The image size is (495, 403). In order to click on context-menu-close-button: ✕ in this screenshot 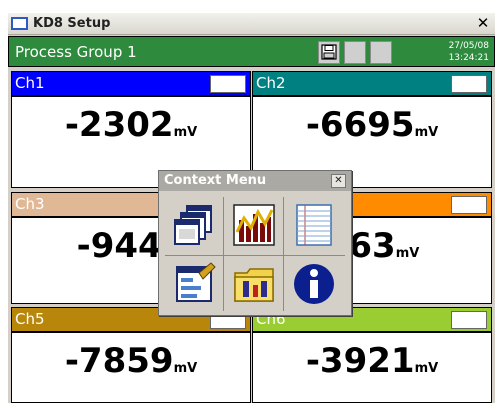, I will do `click(338, 181)`.